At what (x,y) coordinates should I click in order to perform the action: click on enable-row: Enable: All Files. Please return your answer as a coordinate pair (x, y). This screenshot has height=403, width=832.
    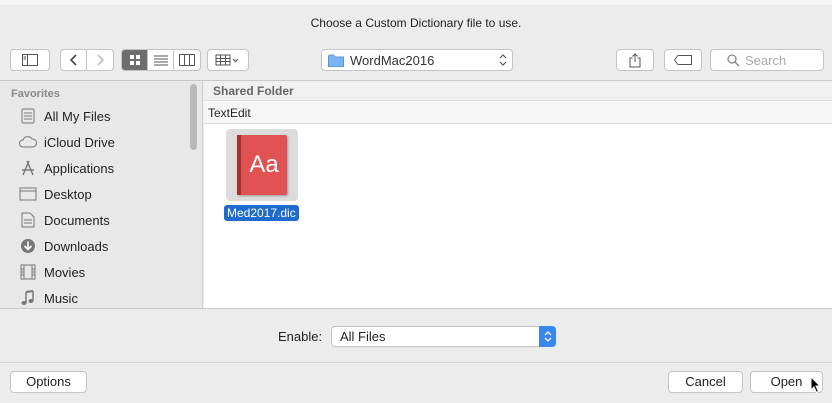
    Looking at the image, I should click on (416, 336).